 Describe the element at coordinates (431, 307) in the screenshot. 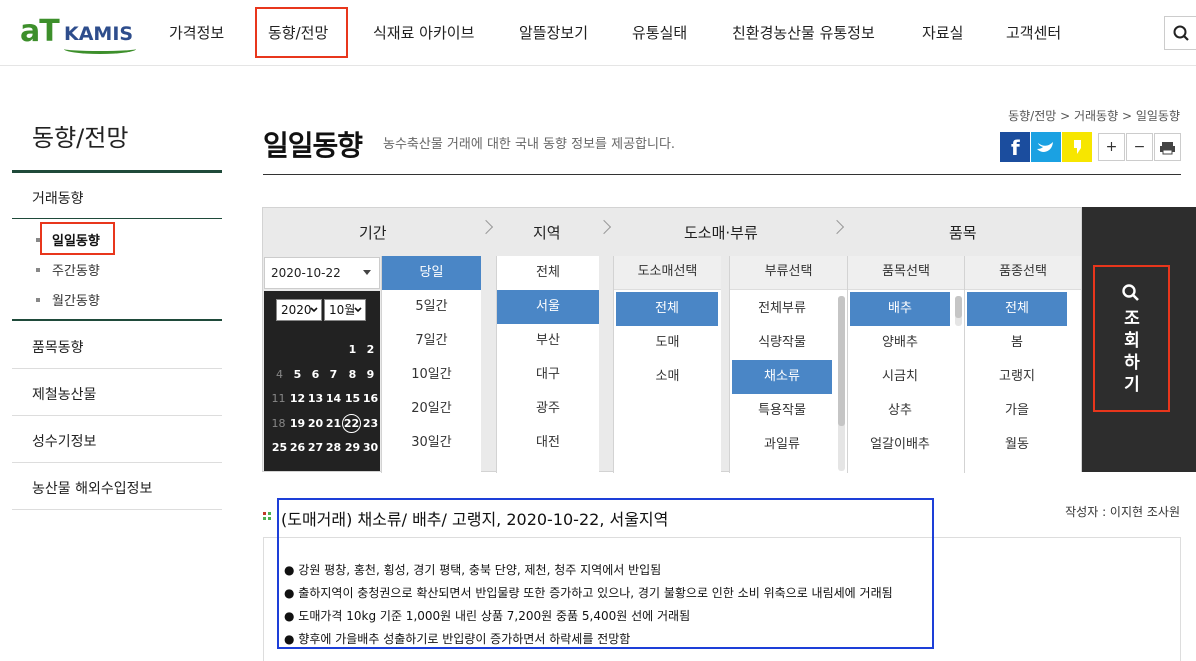

I see `period-option: 5일간` at that location.